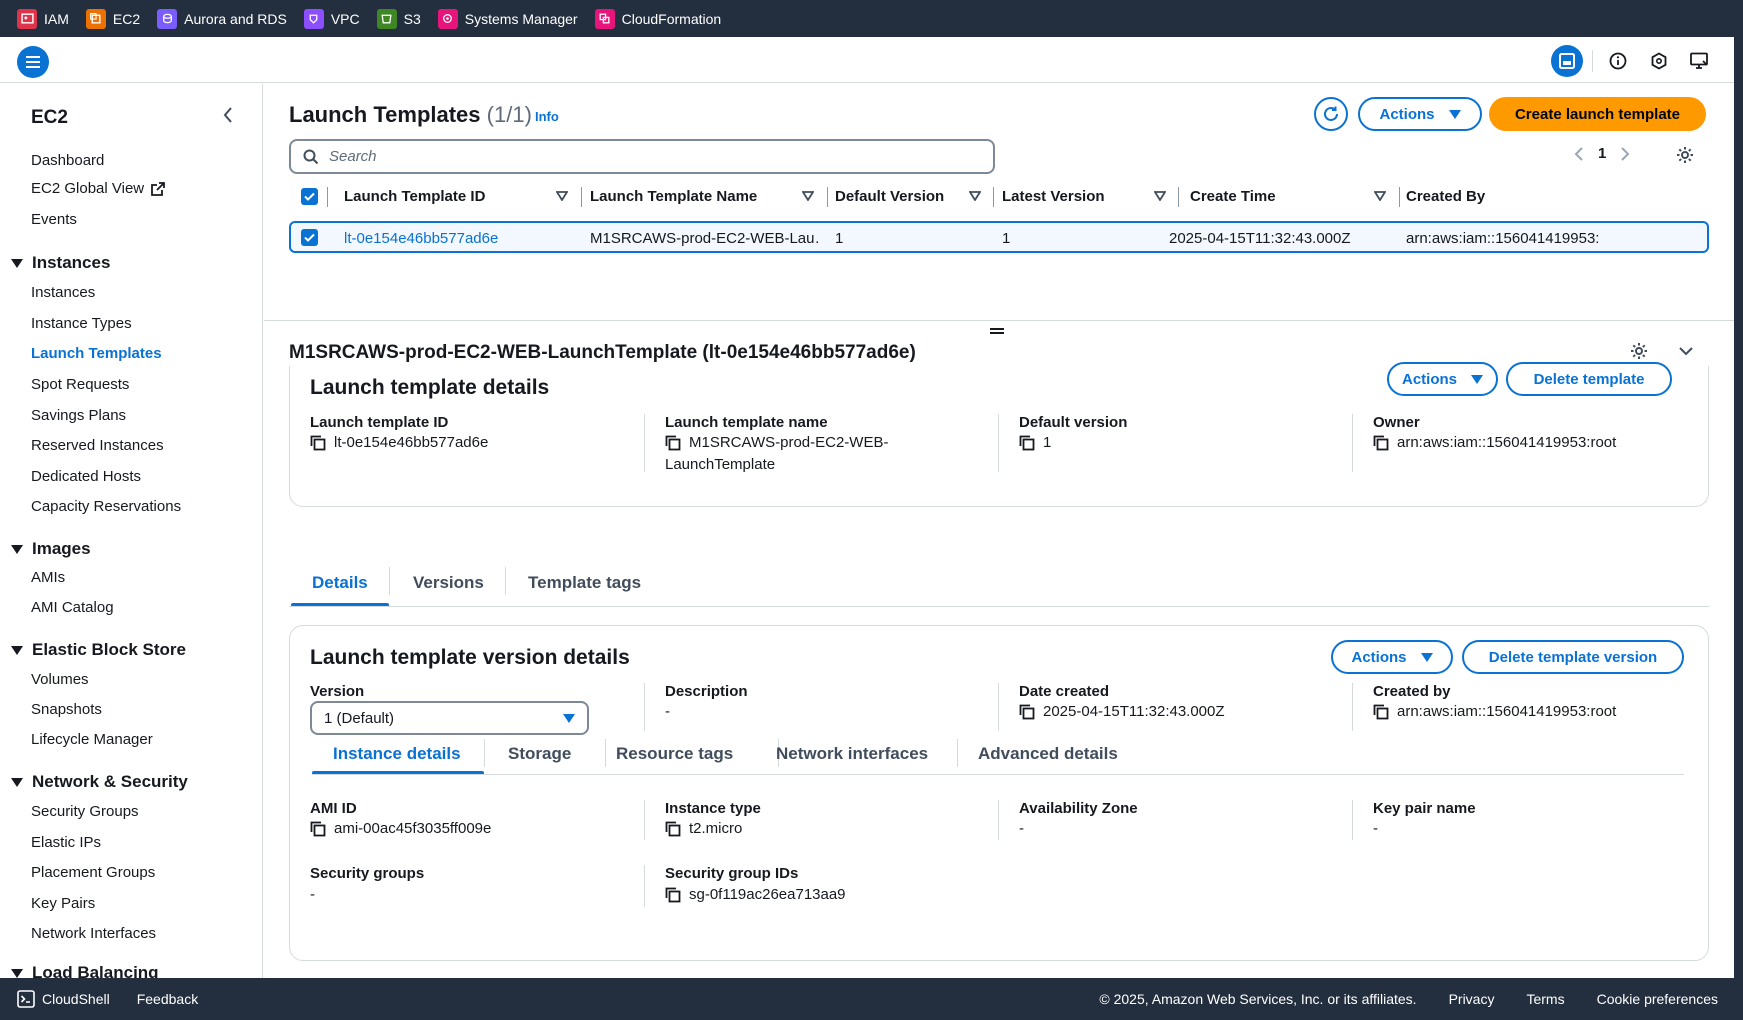  What do you see at coordinates (1657, 999) in the screenshot?
I see `cookie-preferences-link: Cookie preferences` at bounding box center [1657, 999].